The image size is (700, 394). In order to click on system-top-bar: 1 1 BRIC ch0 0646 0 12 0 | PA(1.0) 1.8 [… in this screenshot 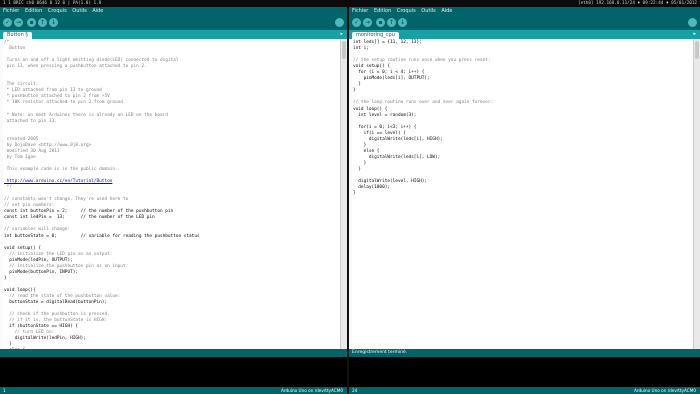, I will do `click(350, 3)`.